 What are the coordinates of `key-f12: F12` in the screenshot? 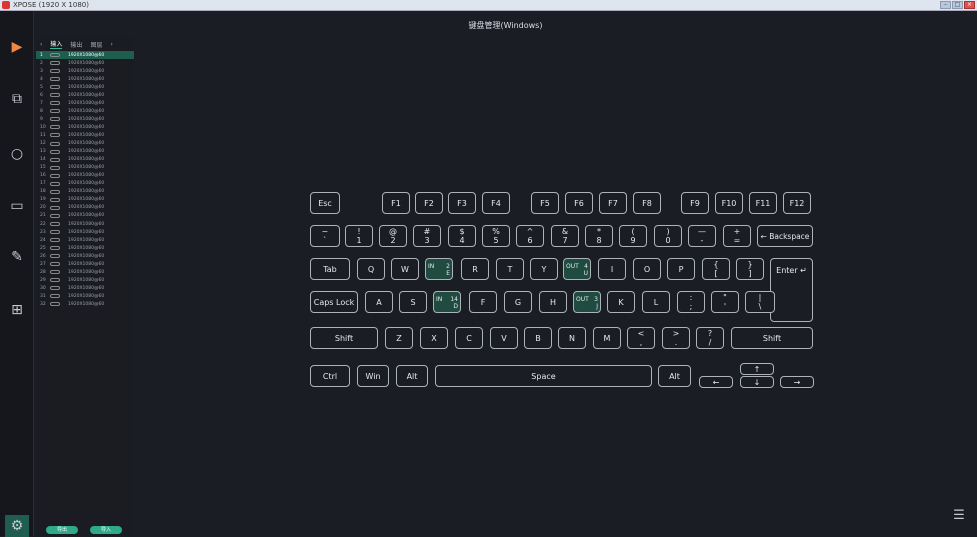 It's located at (797, 203).